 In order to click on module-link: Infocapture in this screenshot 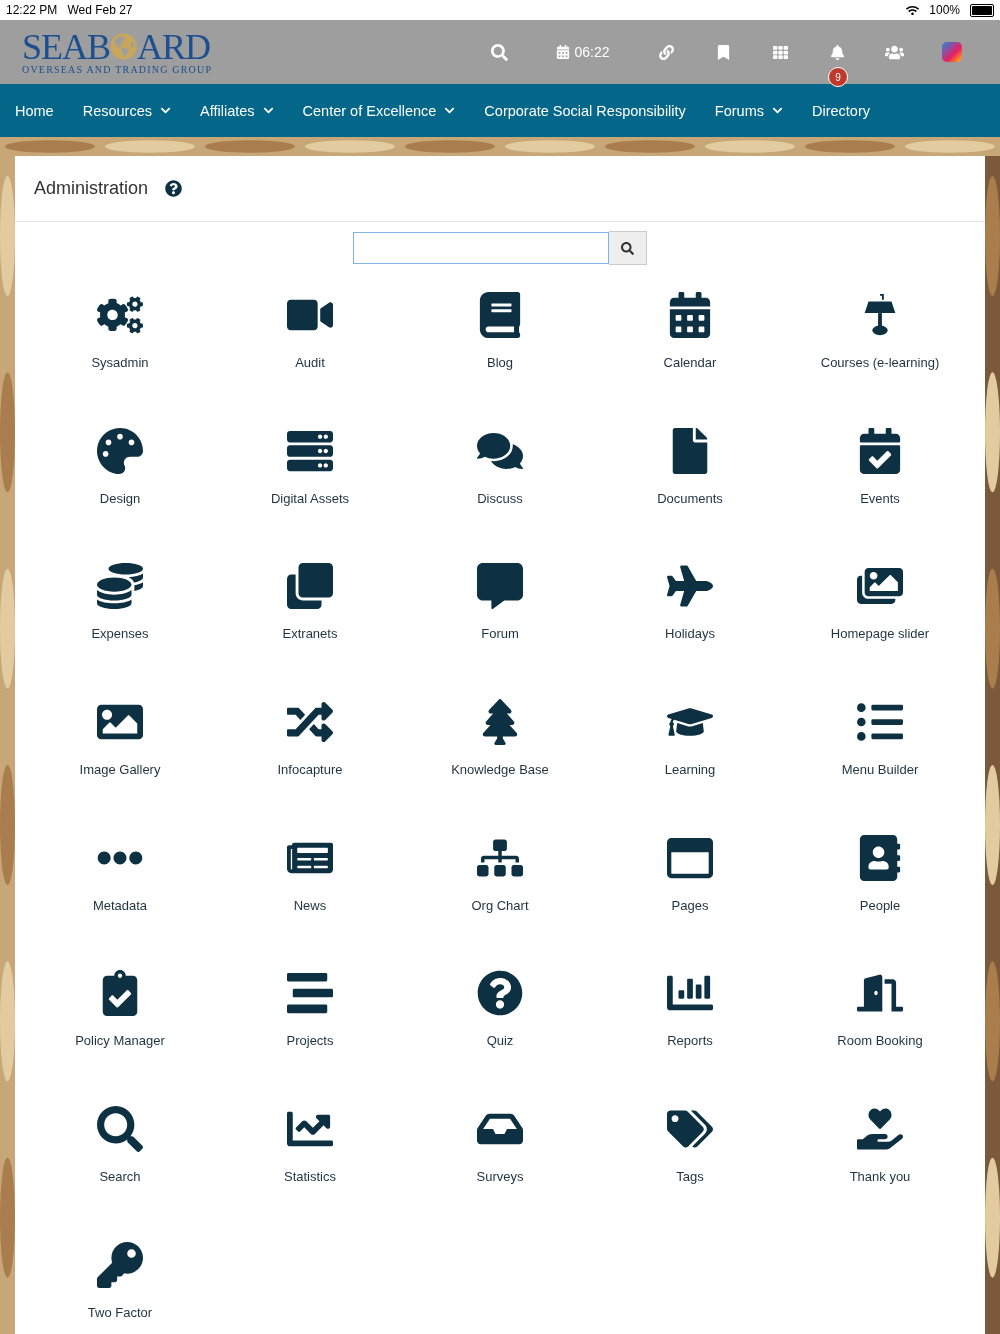, I will do `click(310, 770)`.